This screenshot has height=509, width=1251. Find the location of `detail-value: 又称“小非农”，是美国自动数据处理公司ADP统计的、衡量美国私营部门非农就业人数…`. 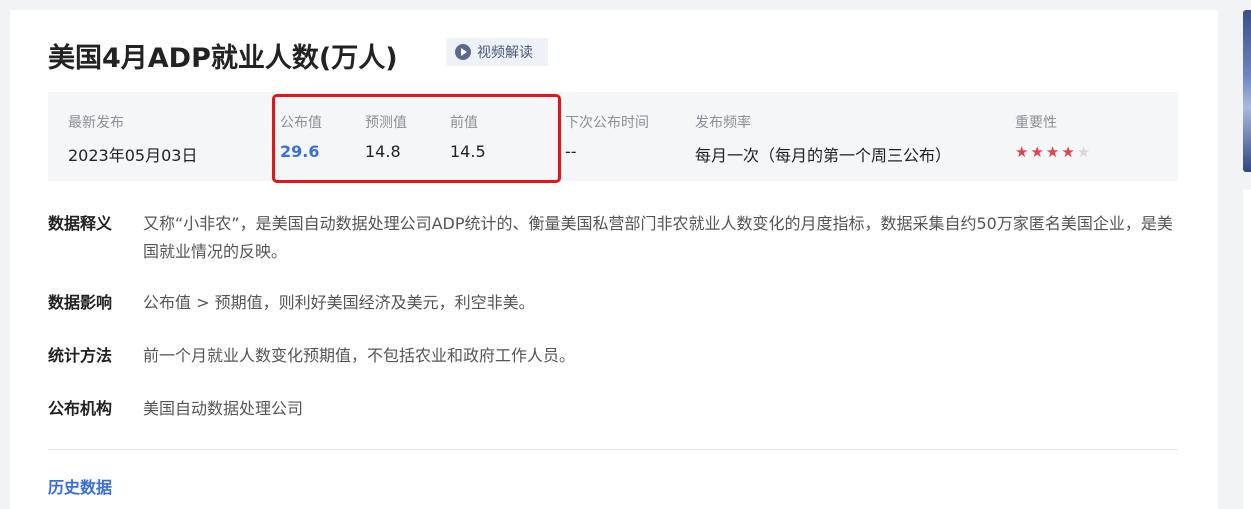

detail-value: 又称“小非农”，是美国自动数据处理公司ADP统计的、衡量美国私营部门非农就业人数… is located at coordinates (658, 237).